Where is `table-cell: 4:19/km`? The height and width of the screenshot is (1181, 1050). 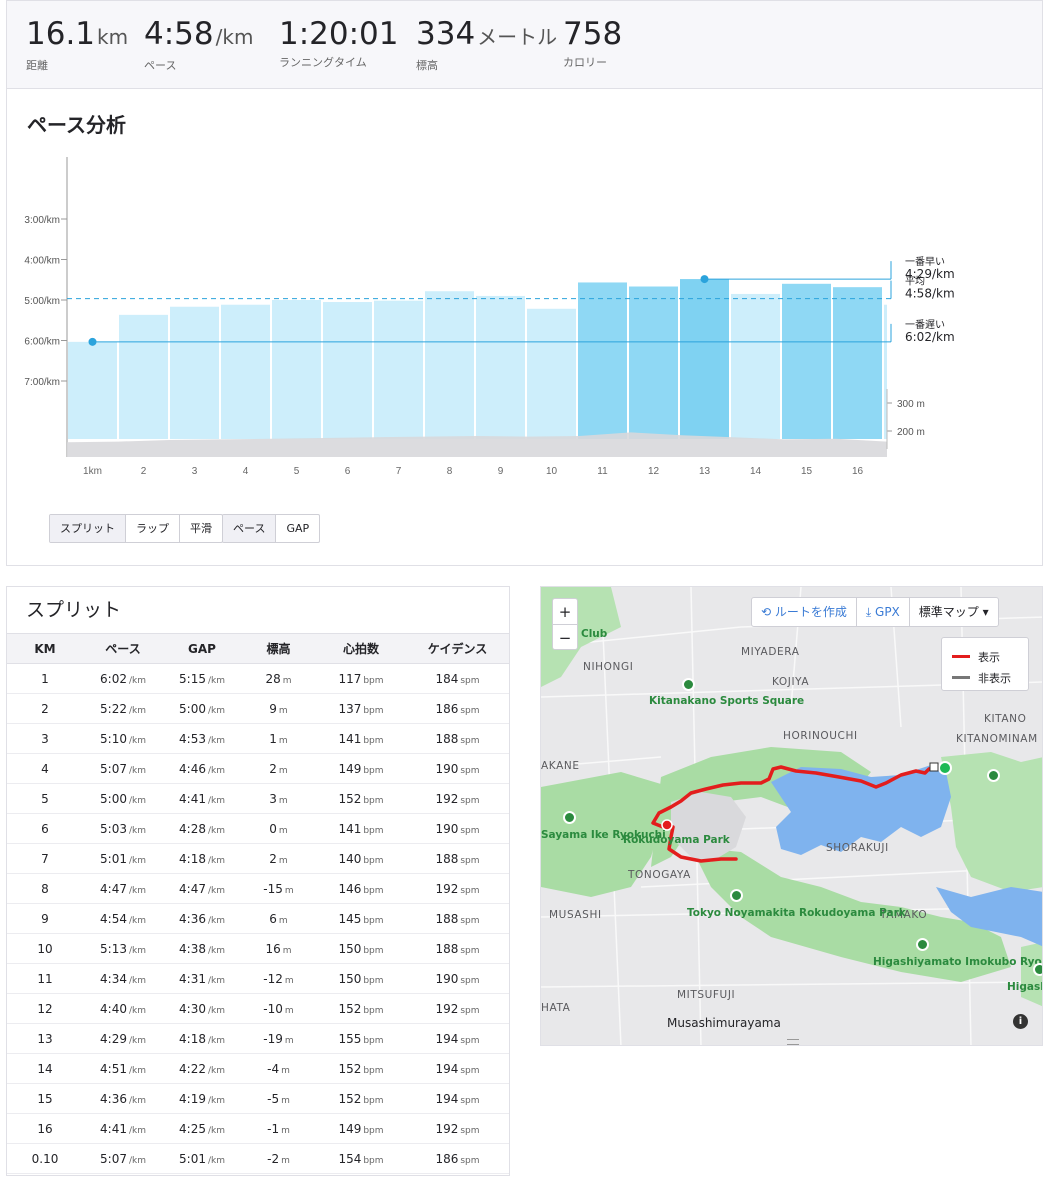 table-cell: 4:19/km is located at coordinates (202, 1098).